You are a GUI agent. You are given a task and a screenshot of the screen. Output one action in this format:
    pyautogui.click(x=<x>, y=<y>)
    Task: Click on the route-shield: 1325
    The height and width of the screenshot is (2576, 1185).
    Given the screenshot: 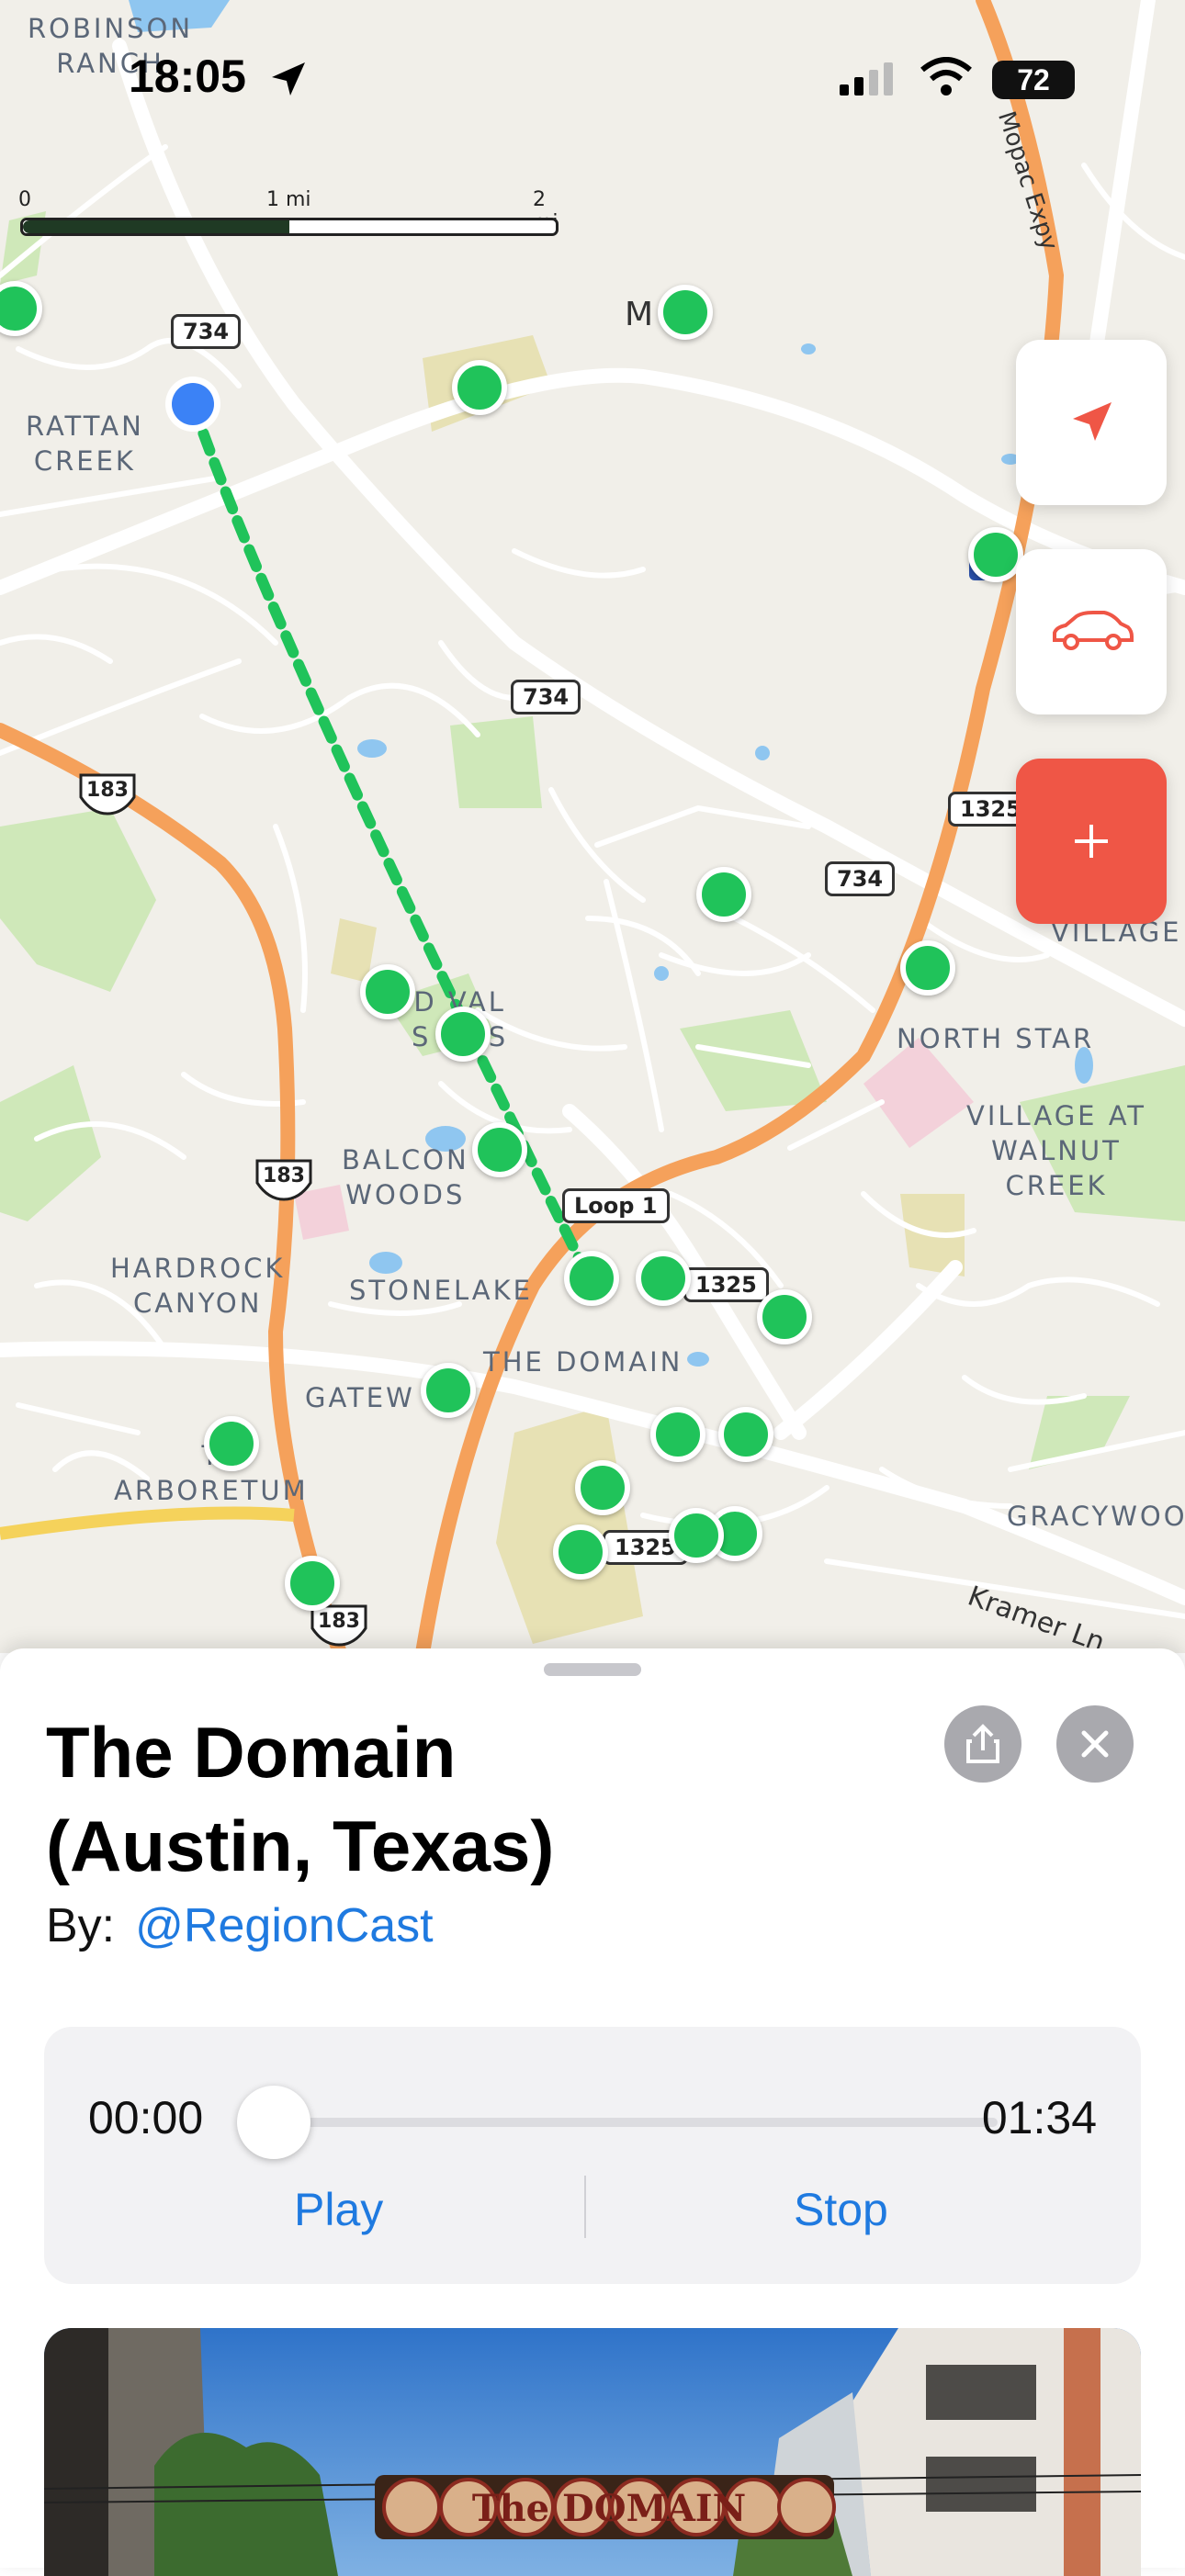 What is the action you would take?
    pyautogui.click(x=726, y=1284)
    